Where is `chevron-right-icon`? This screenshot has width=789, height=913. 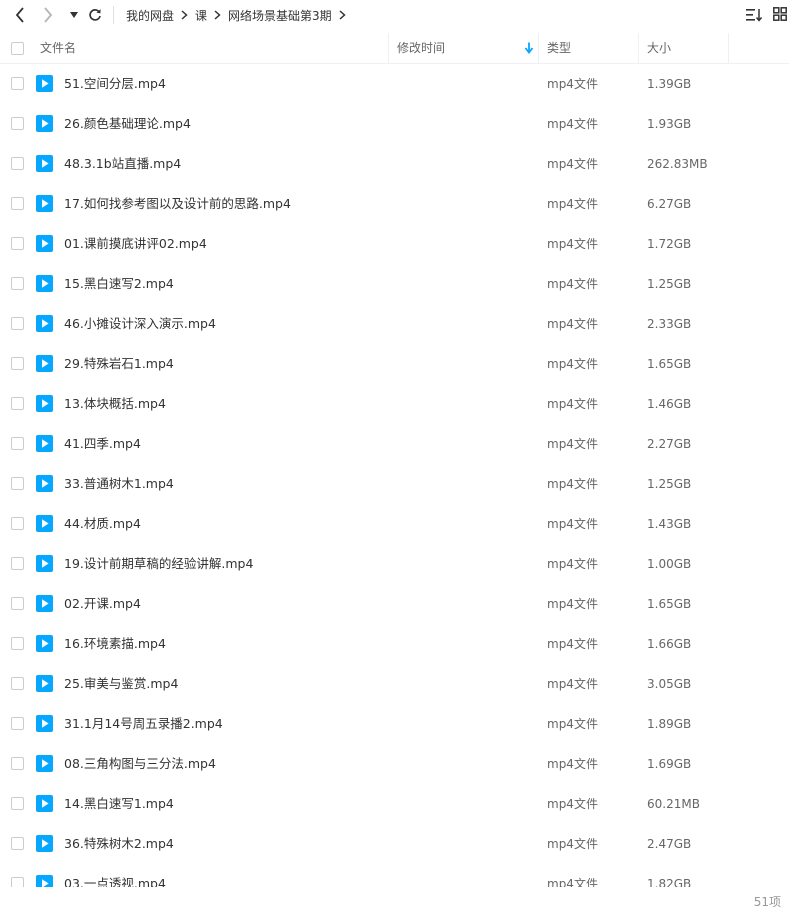
chevron-right-icon is located at coordinates (342, 15).